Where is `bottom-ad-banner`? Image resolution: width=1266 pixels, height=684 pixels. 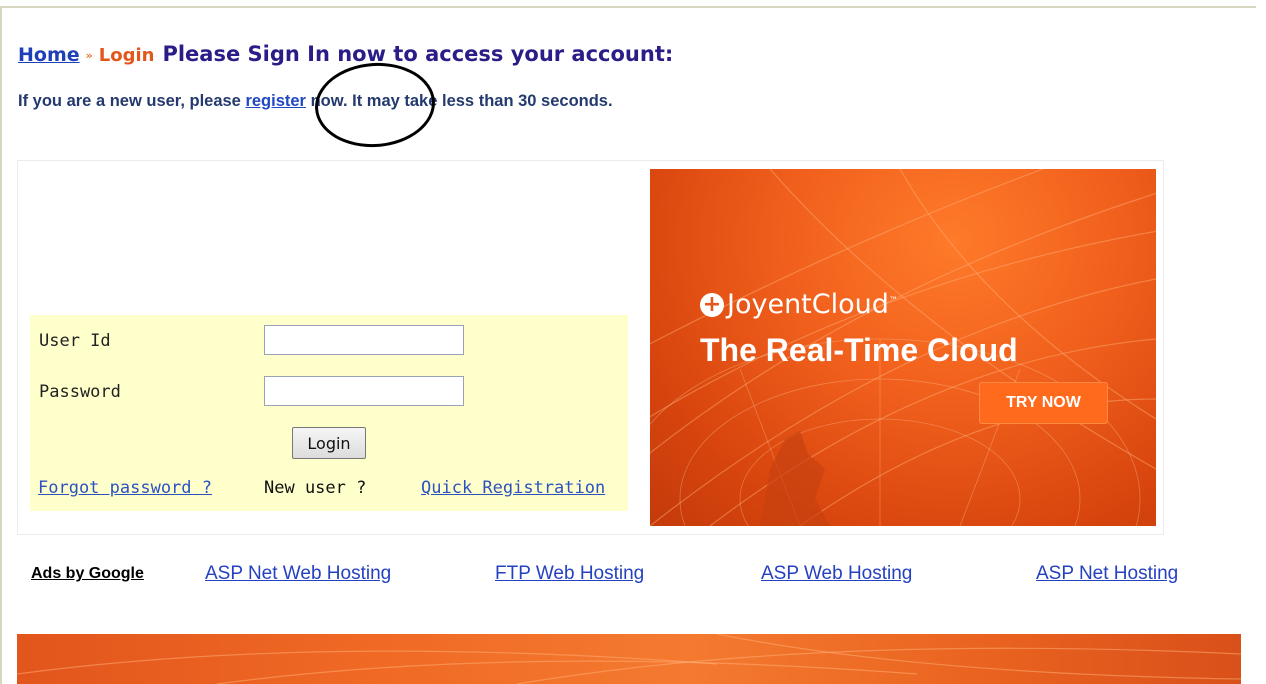 bottom-ad-banner is located at coordinates (629, 659).